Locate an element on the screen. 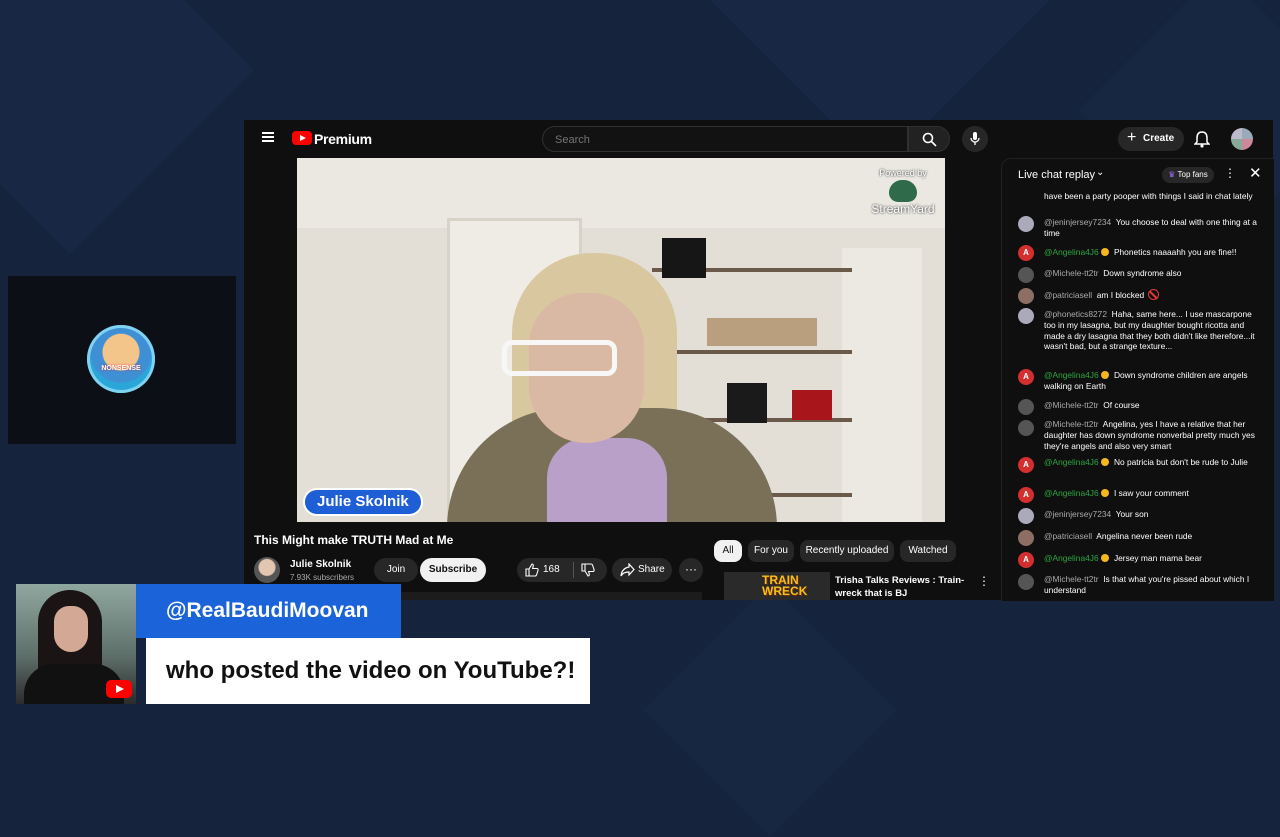  create-button: + Create is located at coordinates (1151, 139).